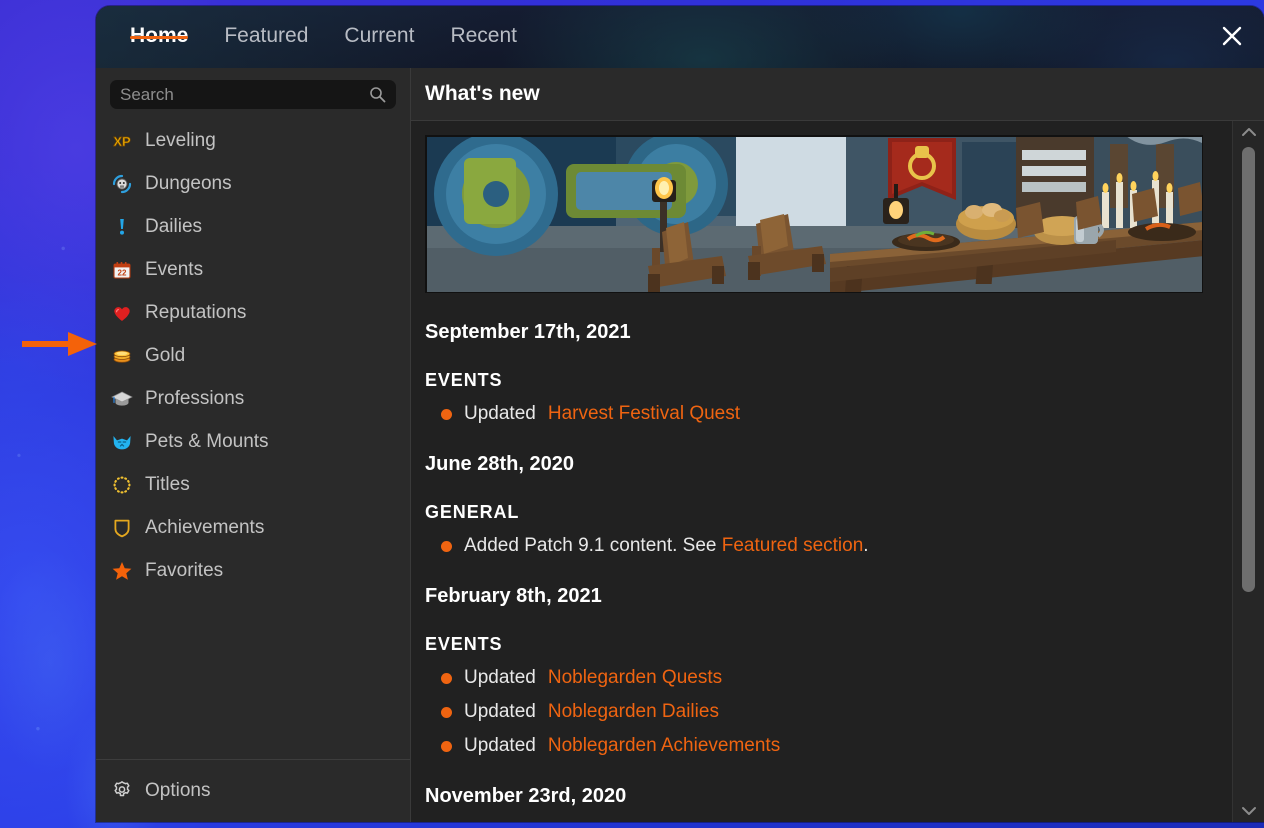  I want to click on sidebar-item-favorites: Favorites, so click(253, 570).